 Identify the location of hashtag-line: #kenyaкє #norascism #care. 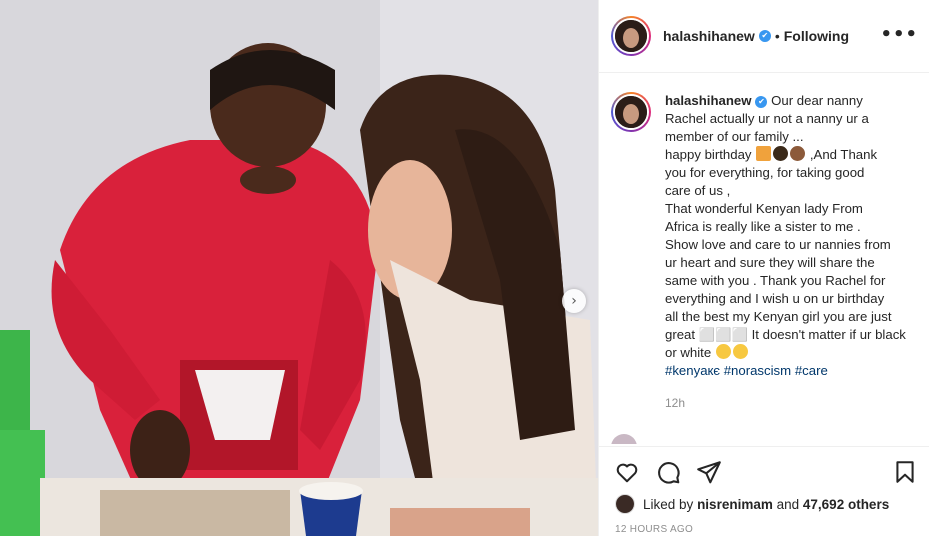
(790, 371).